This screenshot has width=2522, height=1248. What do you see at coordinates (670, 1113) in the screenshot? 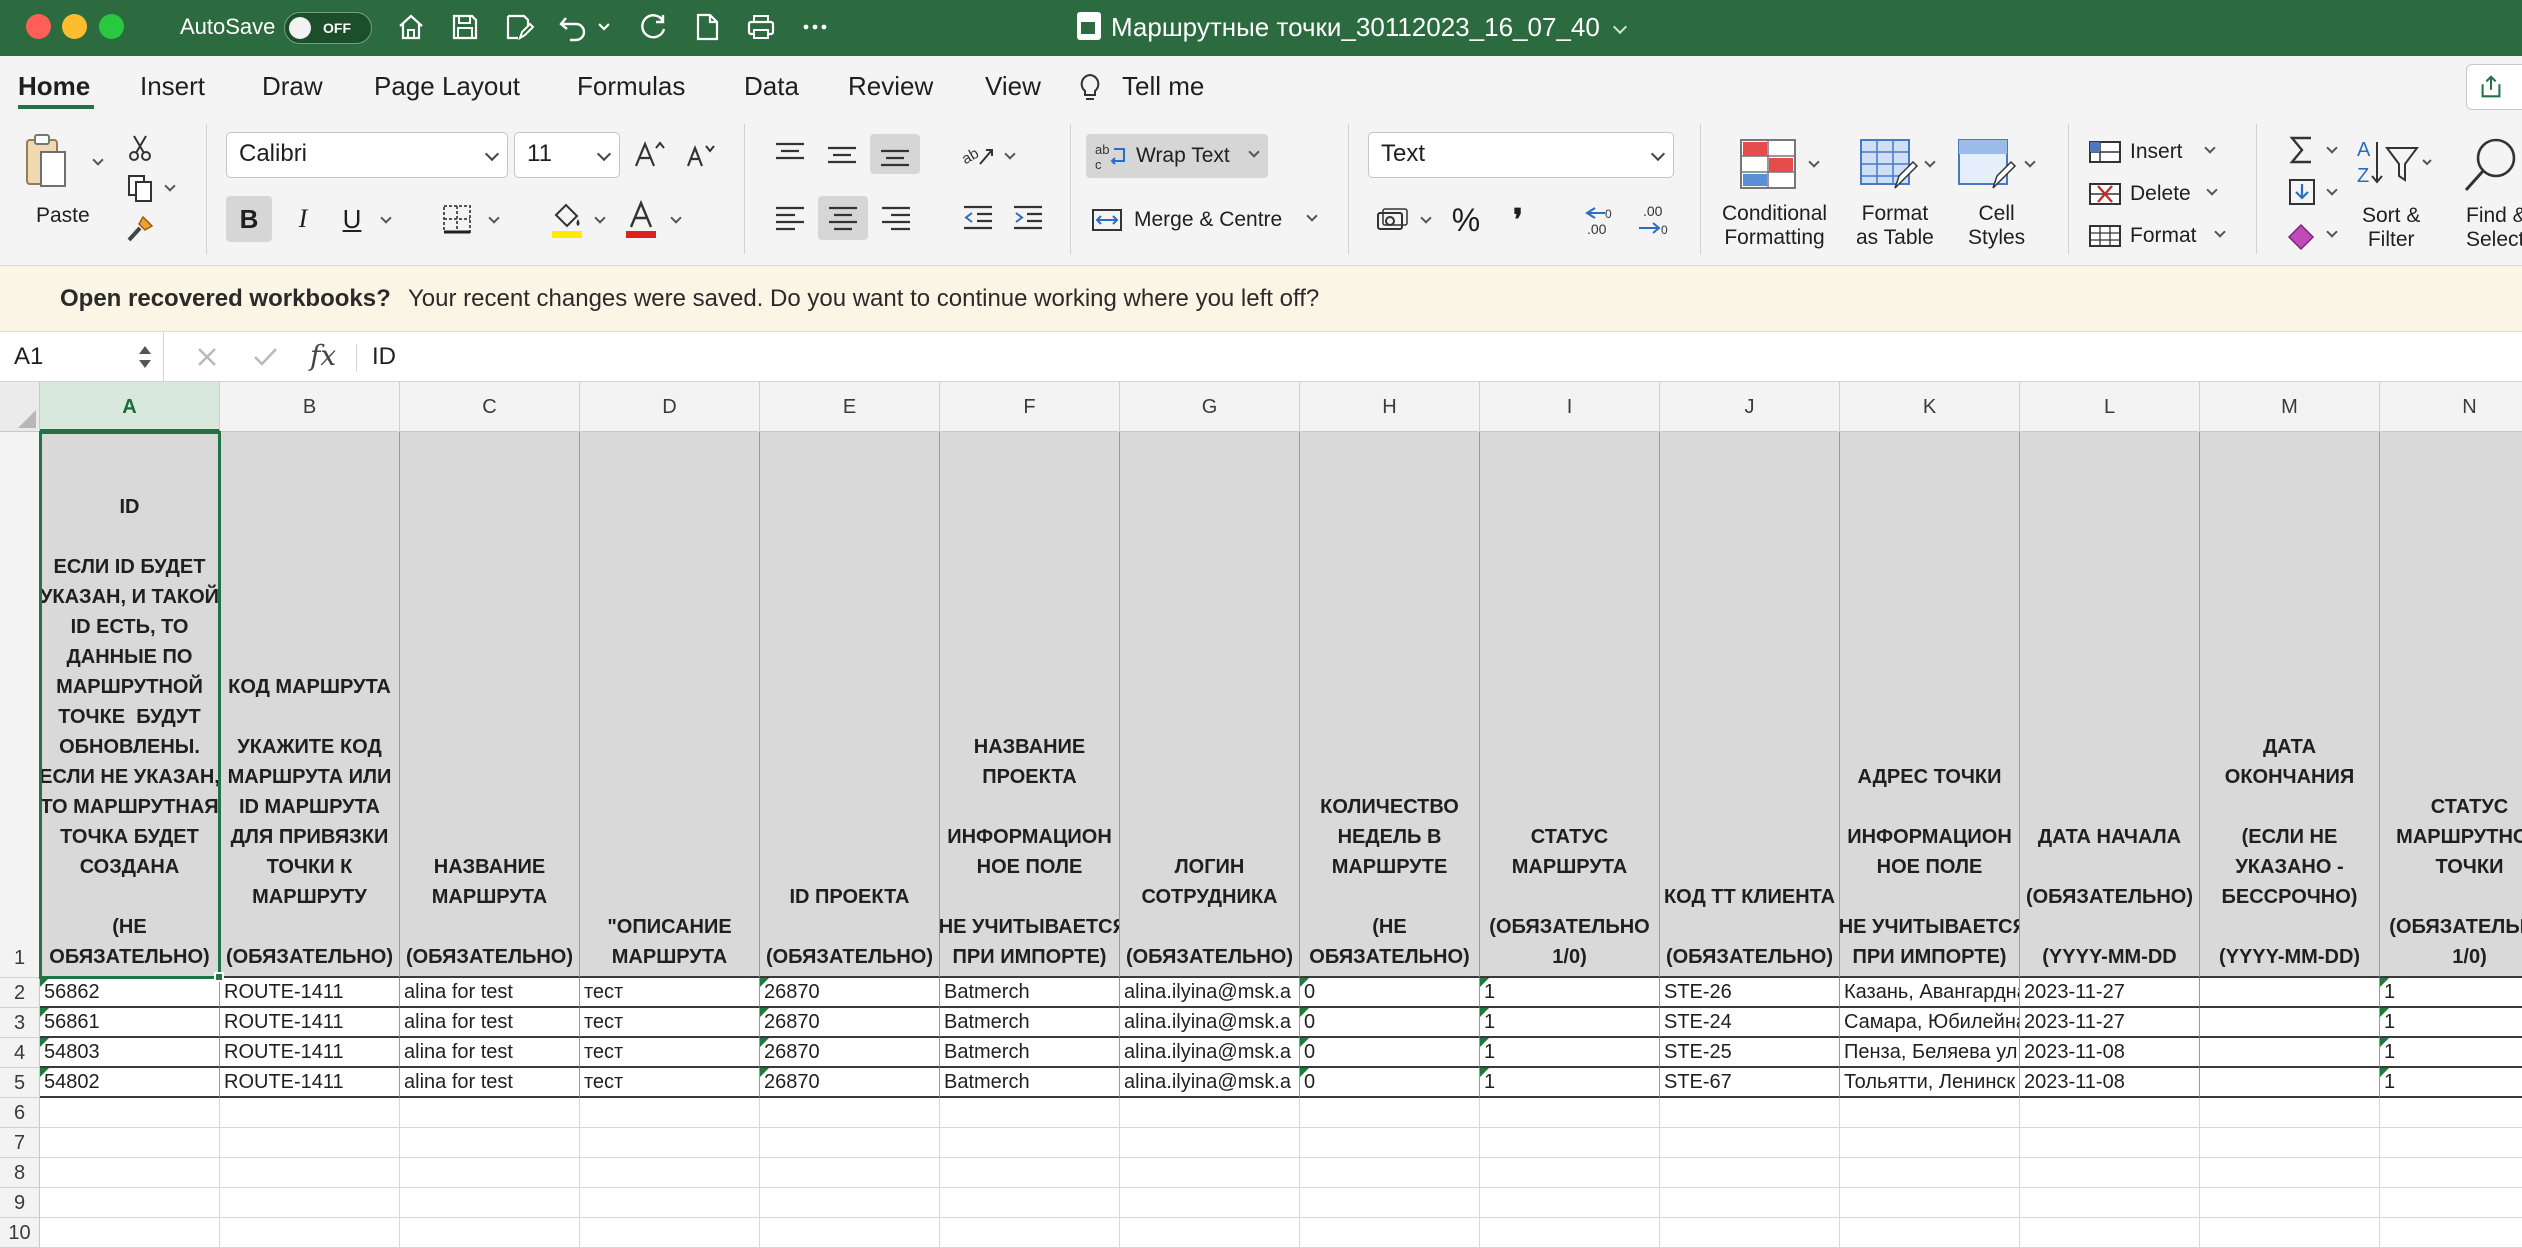
I see `cell-d6` at bounding box center [670, 1113].